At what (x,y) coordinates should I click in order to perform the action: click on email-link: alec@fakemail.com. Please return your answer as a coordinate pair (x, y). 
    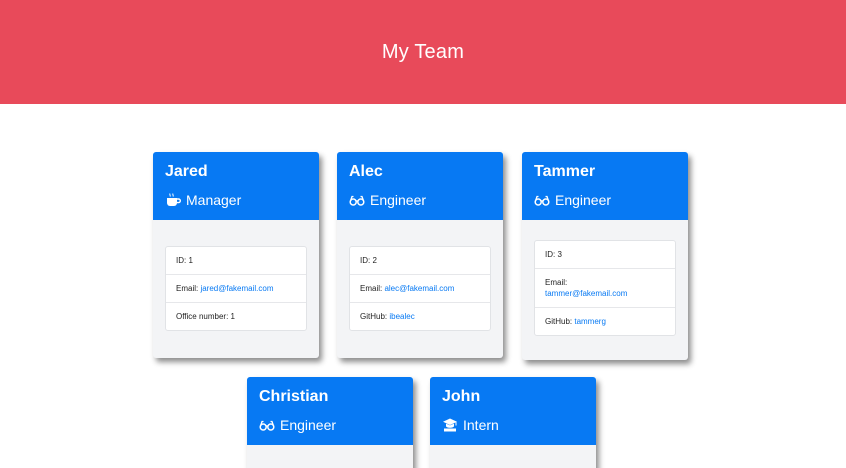
    Looking at the image, I should click on (419, 288).